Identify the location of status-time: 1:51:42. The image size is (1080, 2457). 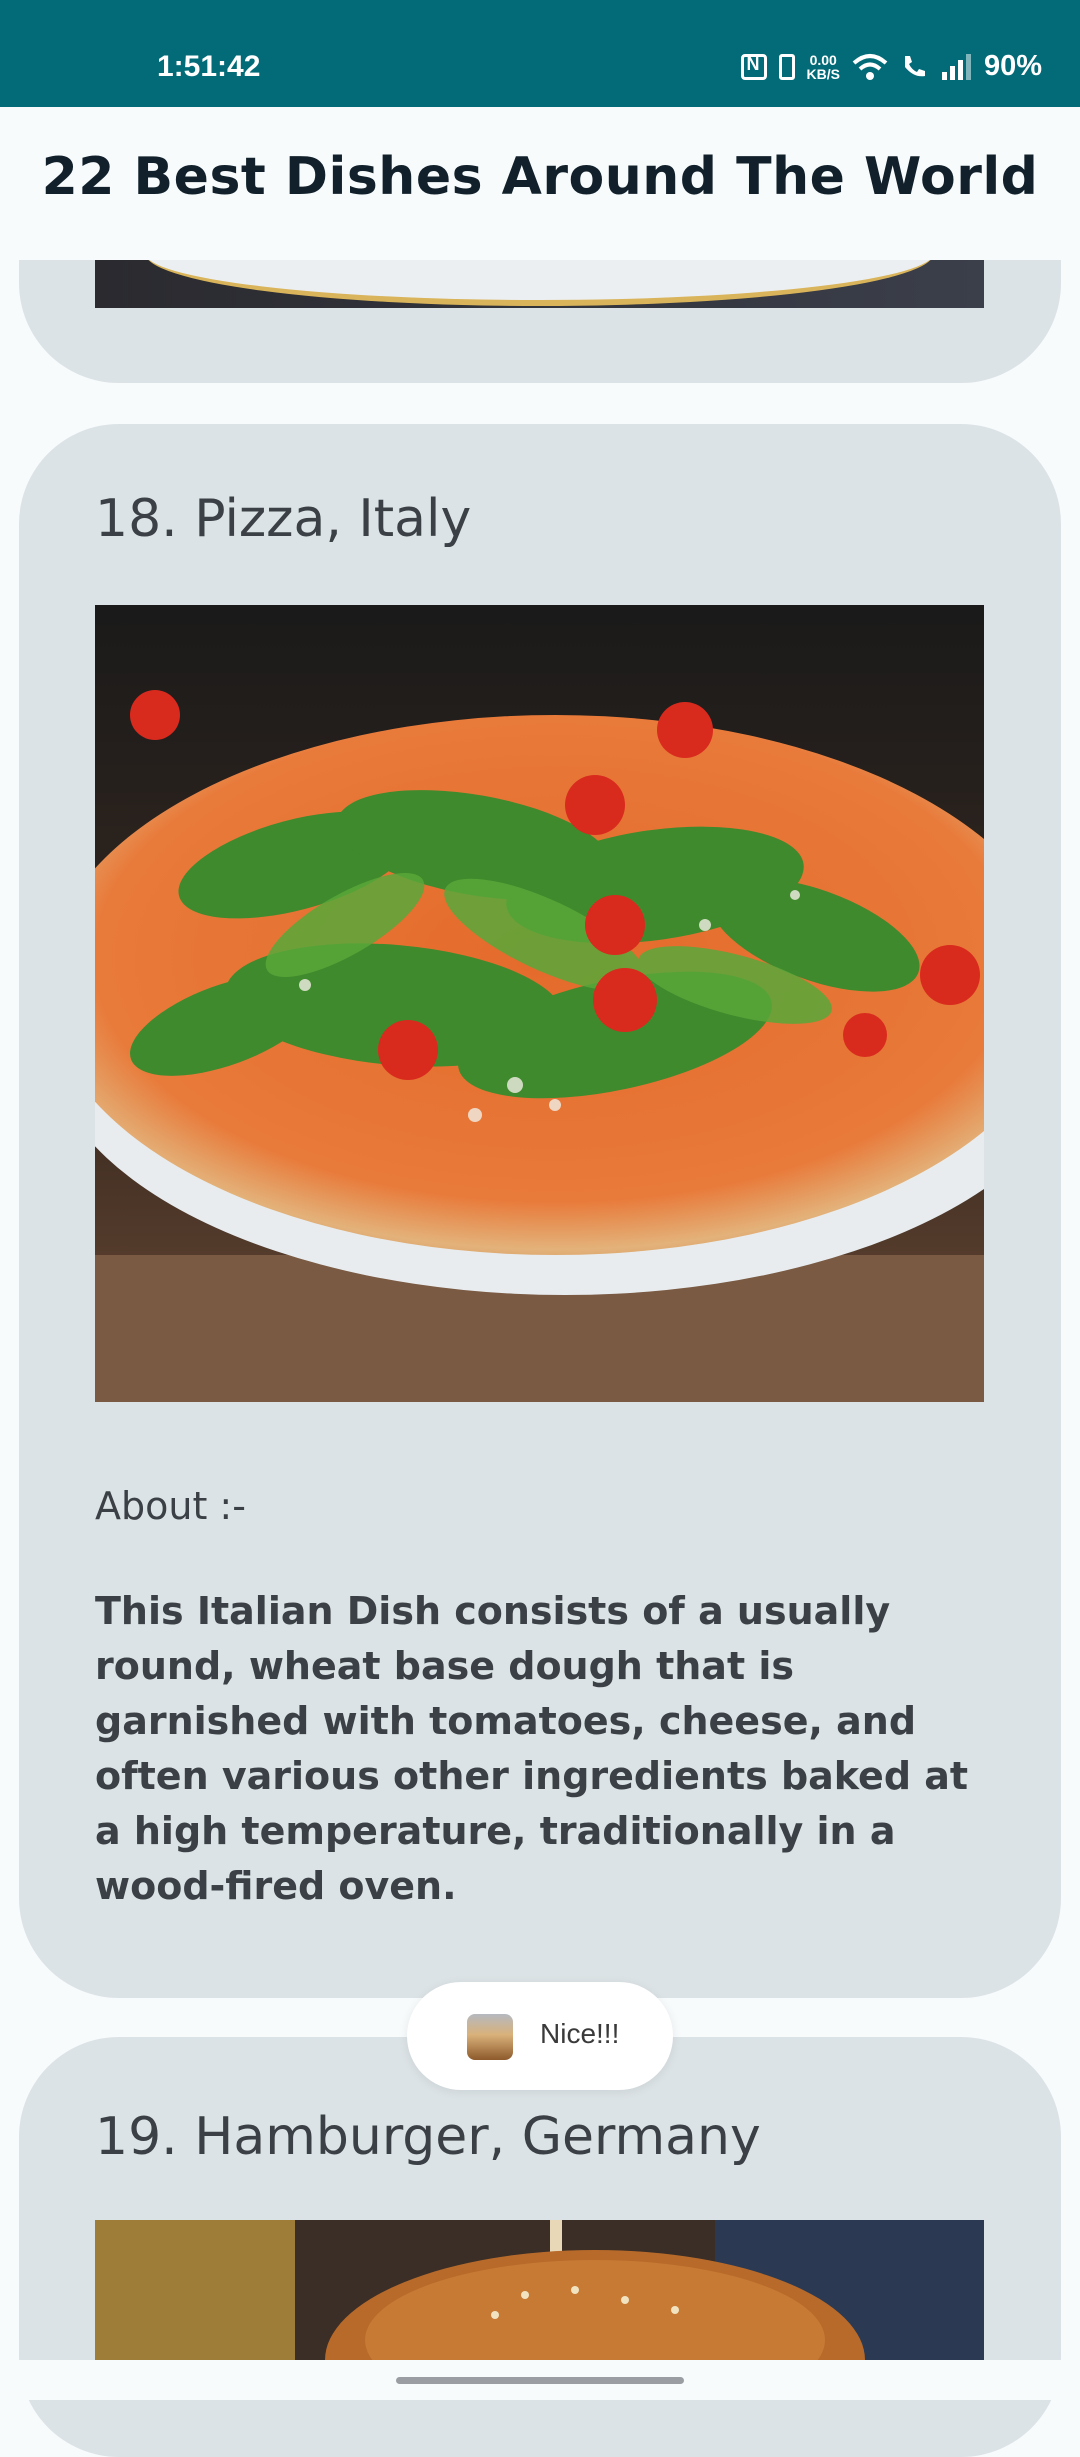
(209, 66).